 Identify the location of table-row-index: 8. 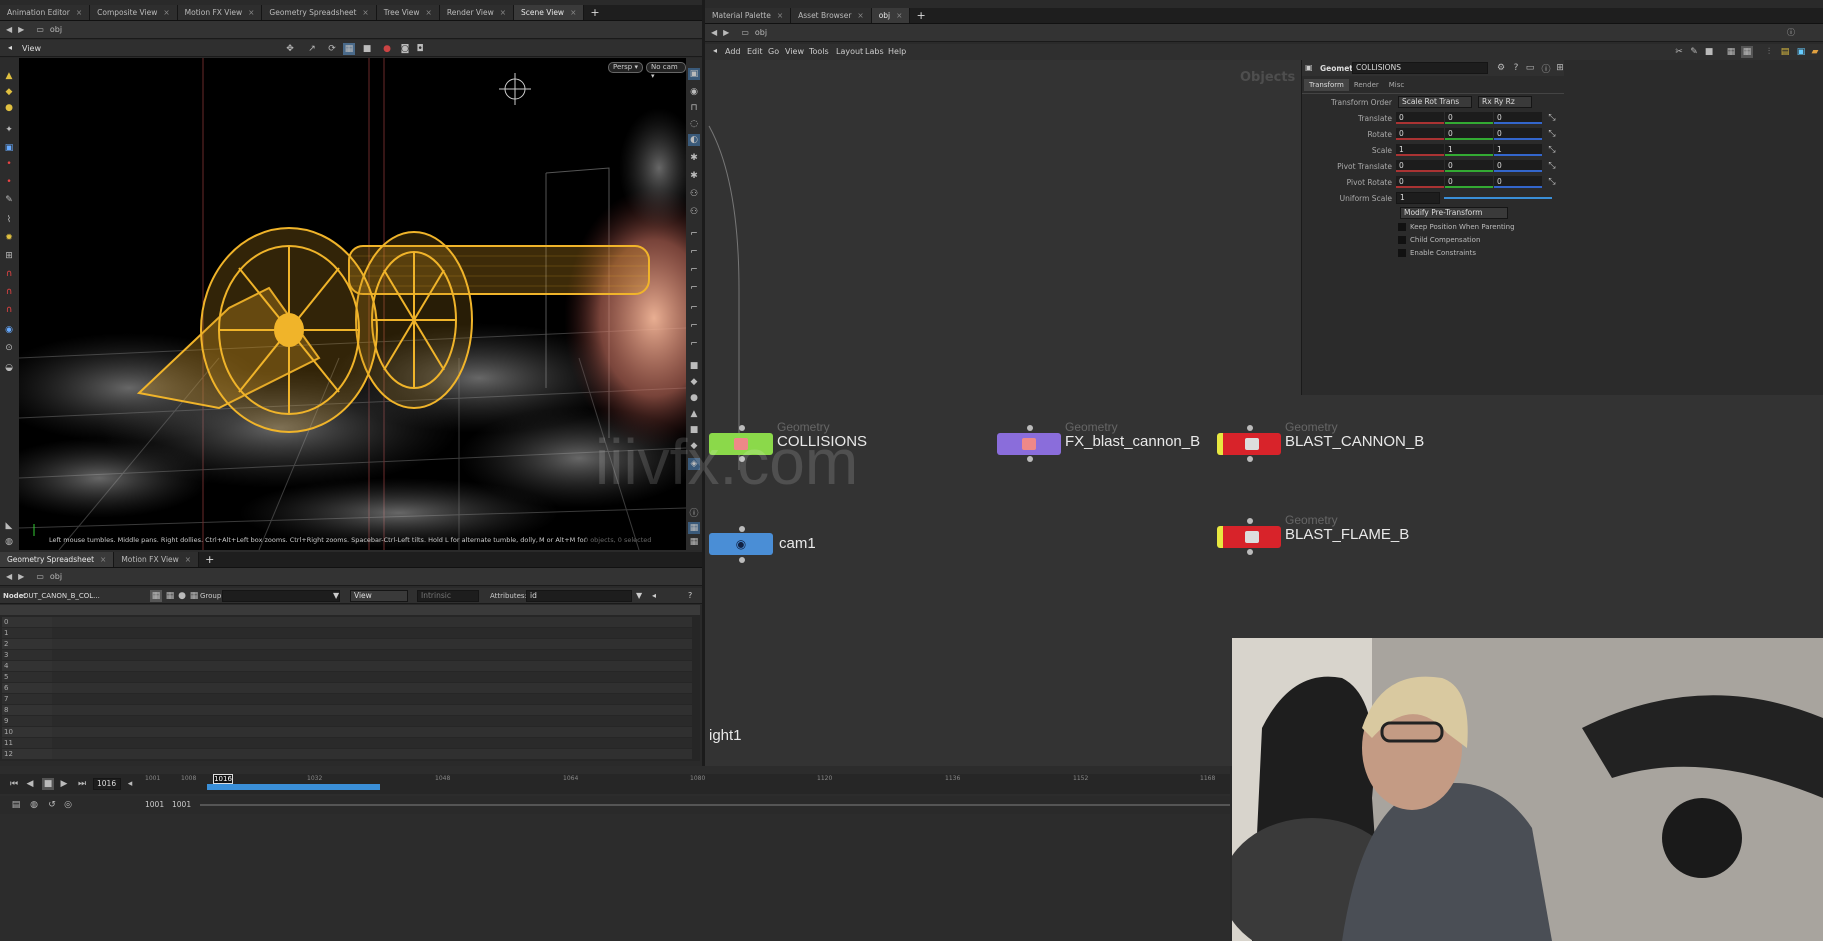
(27, 710).